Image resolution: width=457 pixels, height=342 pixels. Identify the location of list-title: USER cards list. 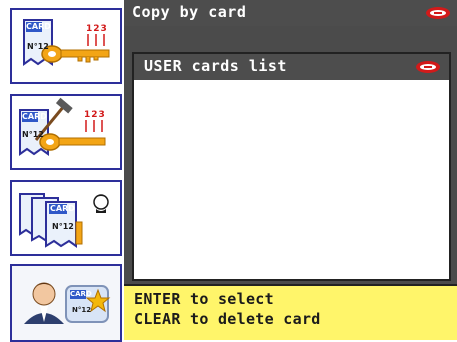
(215, 66).